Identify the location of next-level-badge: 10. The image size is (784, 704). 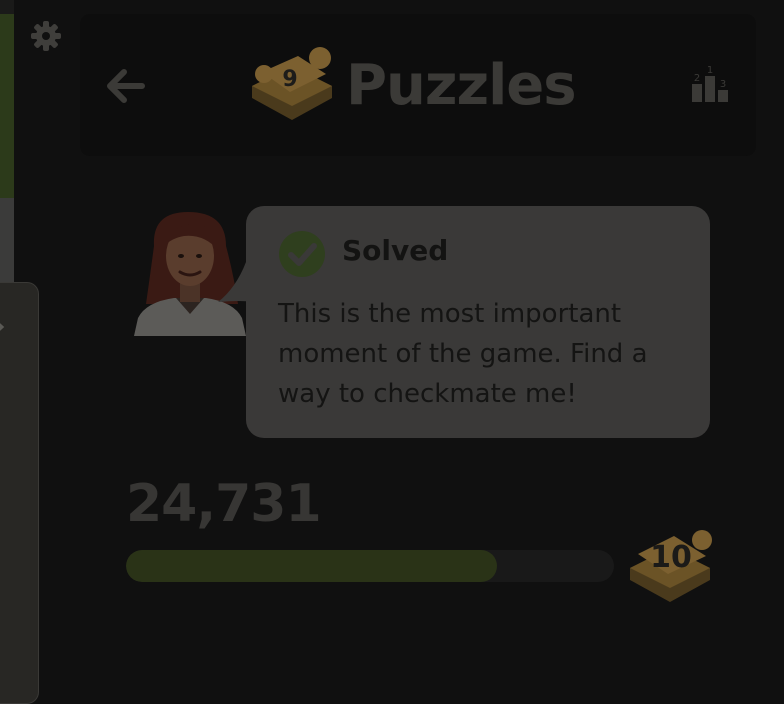
(671, 566).